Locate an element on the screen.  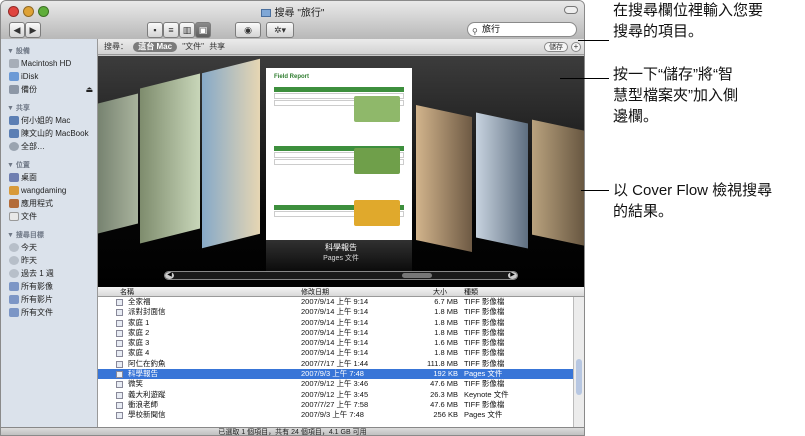
list-view-button: ≡ is located at coordinates (171, 30).